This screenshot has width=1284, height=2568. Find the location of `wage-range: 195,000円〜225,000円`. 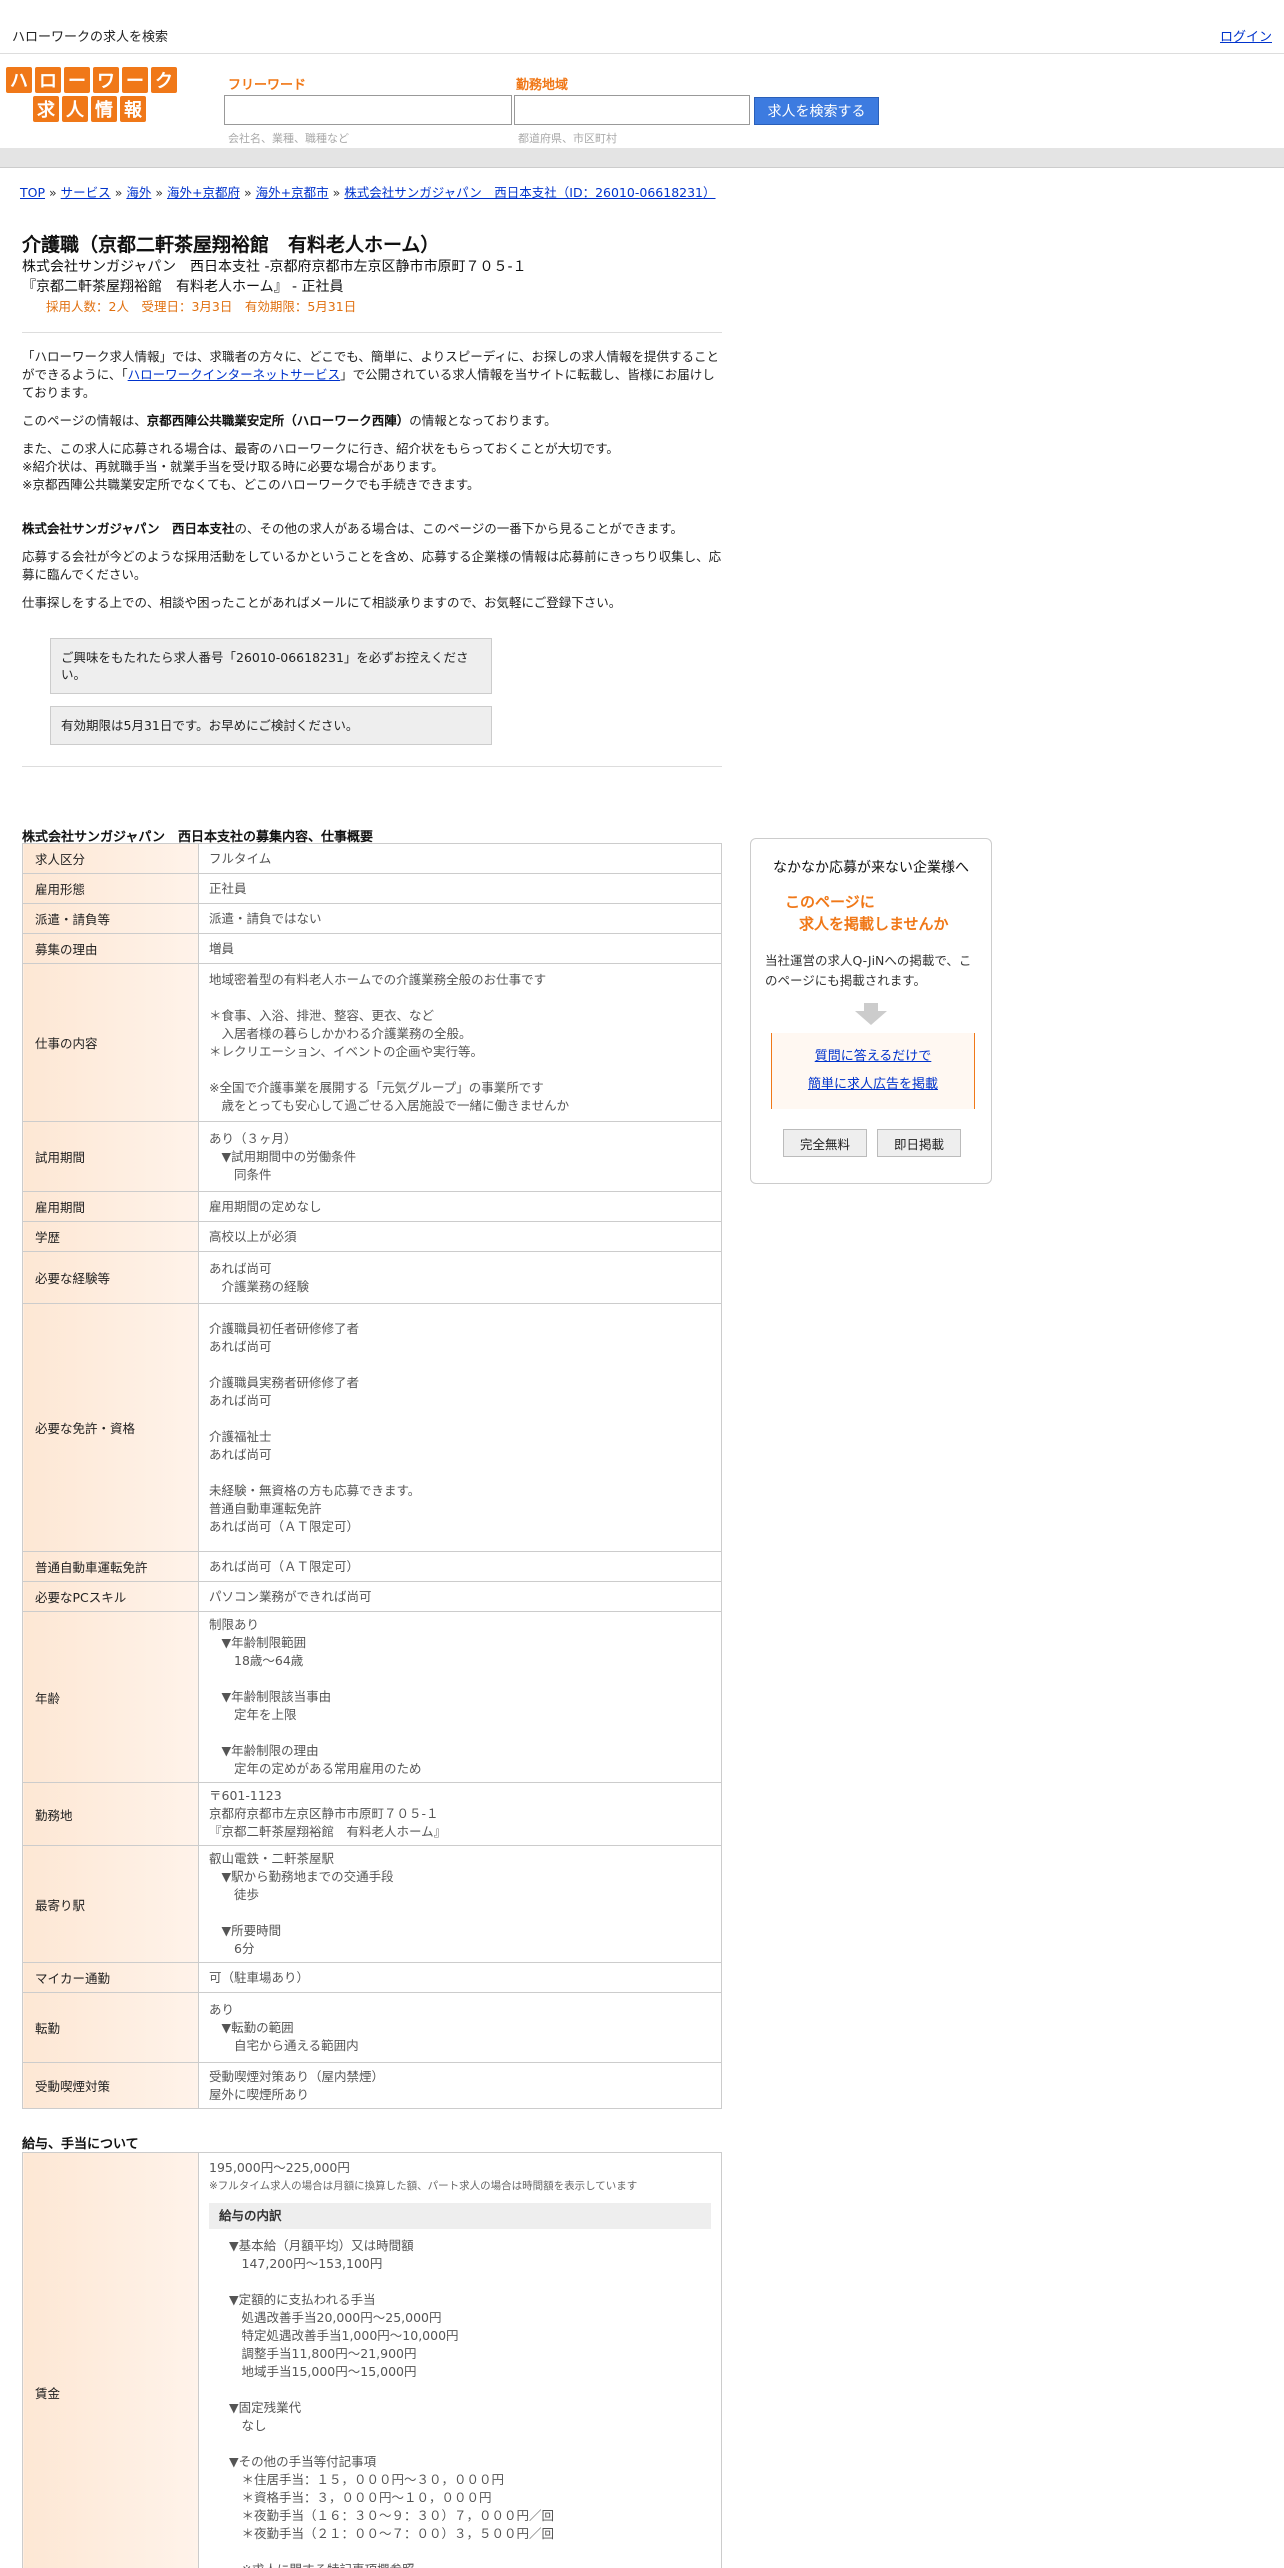

wage-range: 195,000円〜225,000円 is located at coordinates (279, 2167).